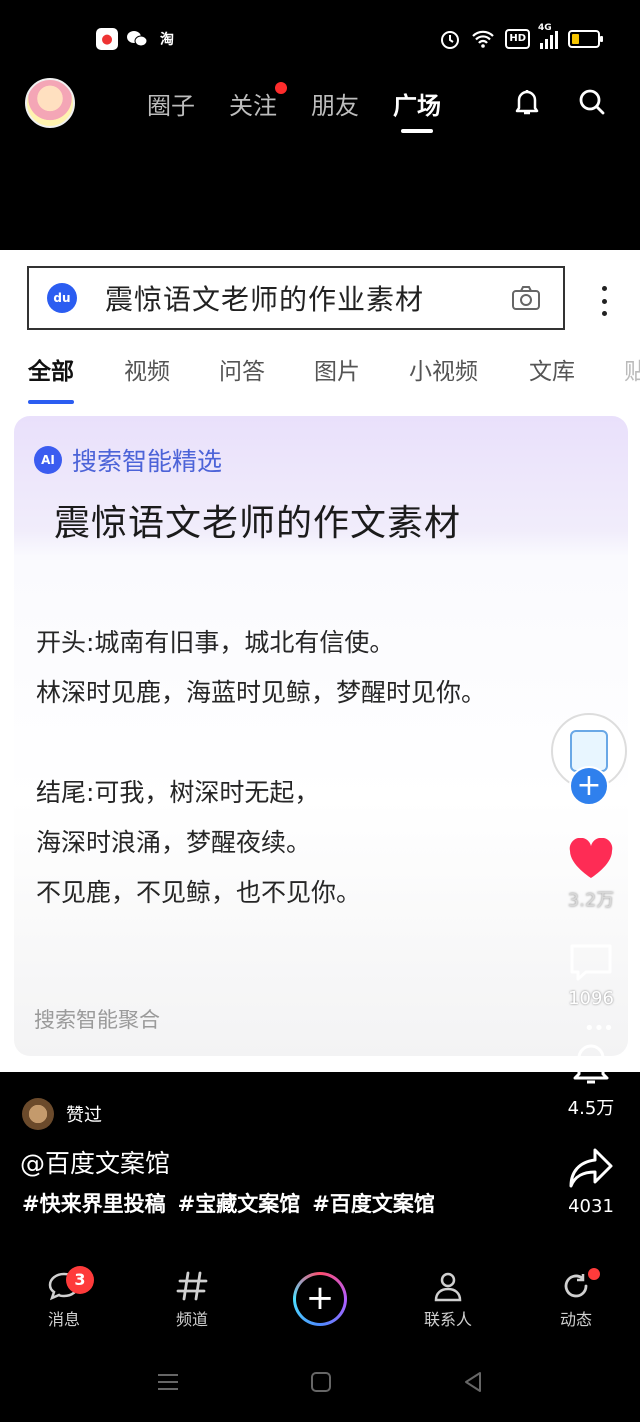 This screenshot has height=1422, width=640. What do you see at coordinates (171, 103) in the screenshot?
I see `tab-circle: 圈子` at bounding box center [171, 103].